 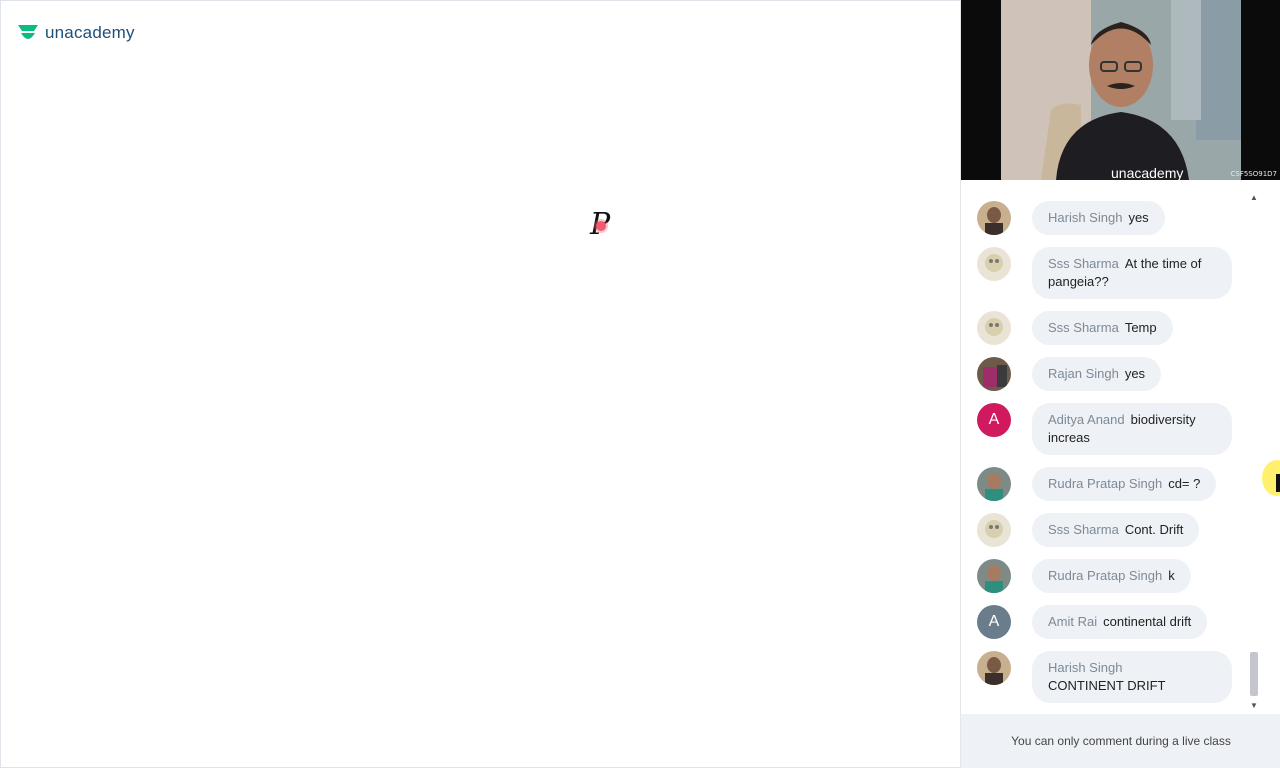 What do you see at coordinates (1253, 174) in the screenshot?
I see `stream-id: CSF5SO91D7` at bounding box center [1253, 174].